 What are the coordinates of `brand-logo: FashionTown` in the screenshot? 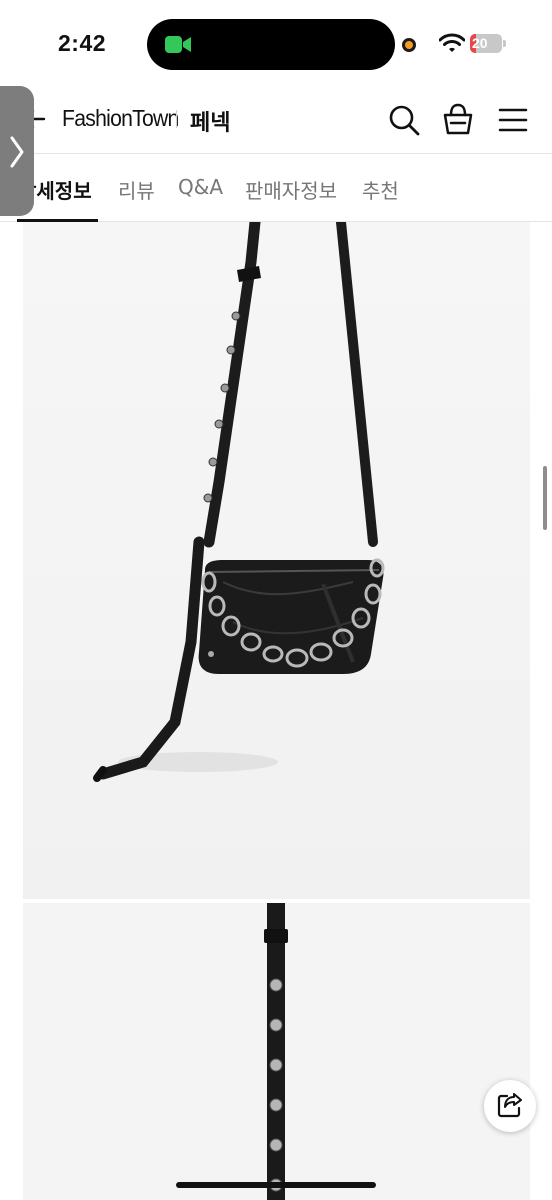 It's located at (120, 118).